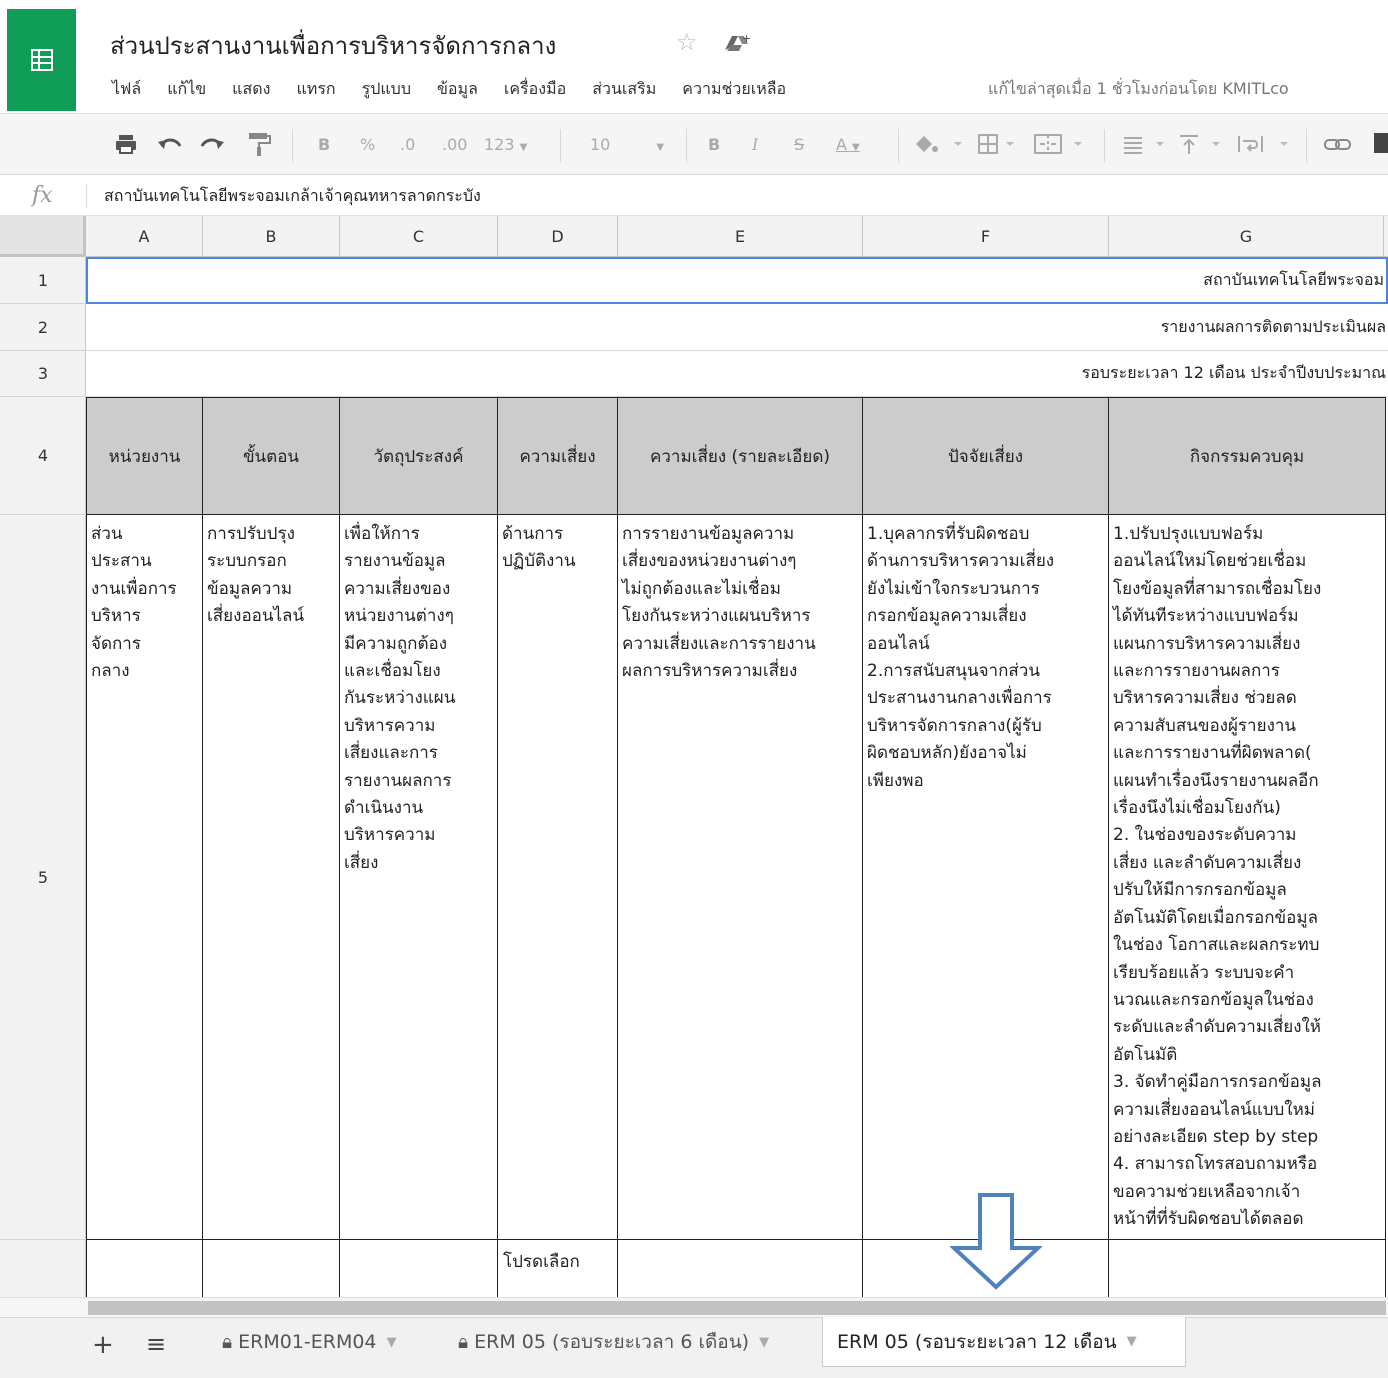 Image resolution: width=1388 pixels, height=1378 pixels. I want to click on sheet-tab-erm05-6m: 🔒︎ ERM 05 (รอบระยะเวลา 6 เดือน) ▼, so click(613, 1342).